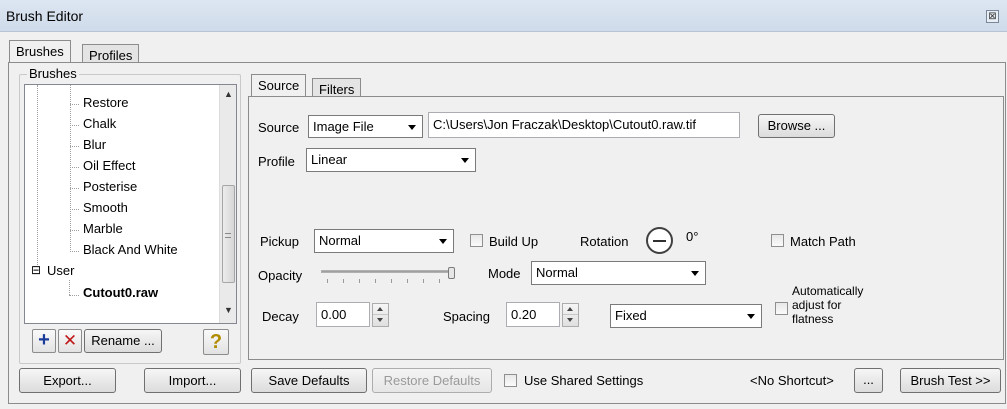  What do you see at coordinates (618, 273) in the screenshot?
I see `mode-select: Normal` at bounding box center [618, 273].